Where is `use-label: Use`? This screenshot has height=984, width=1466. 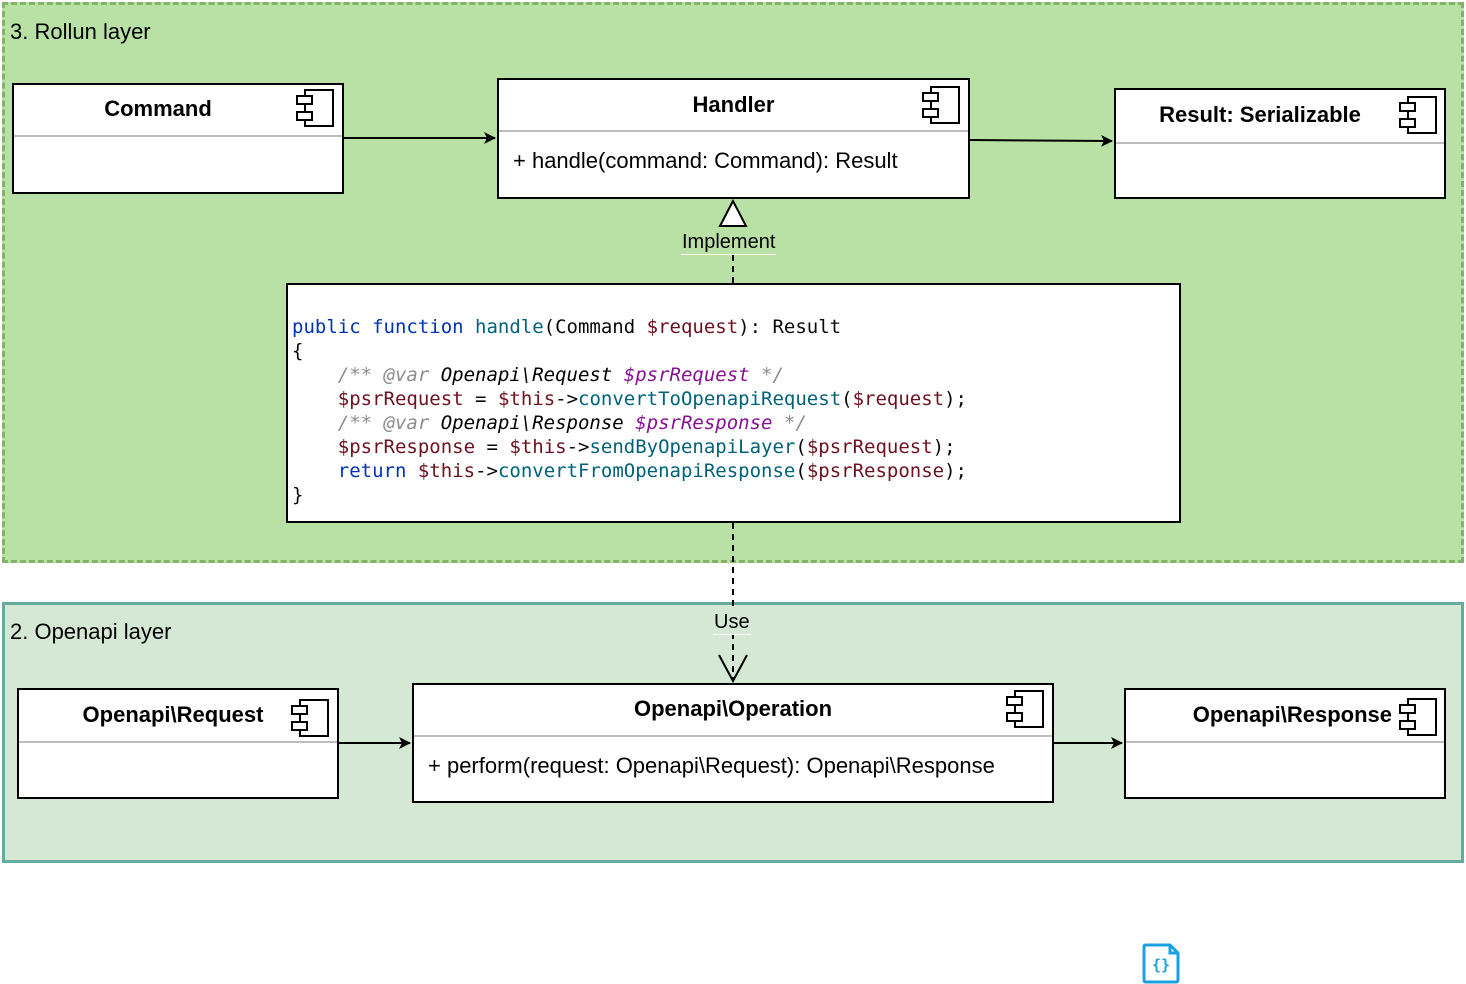 use-label: Use is located at coordinates (732, 623).